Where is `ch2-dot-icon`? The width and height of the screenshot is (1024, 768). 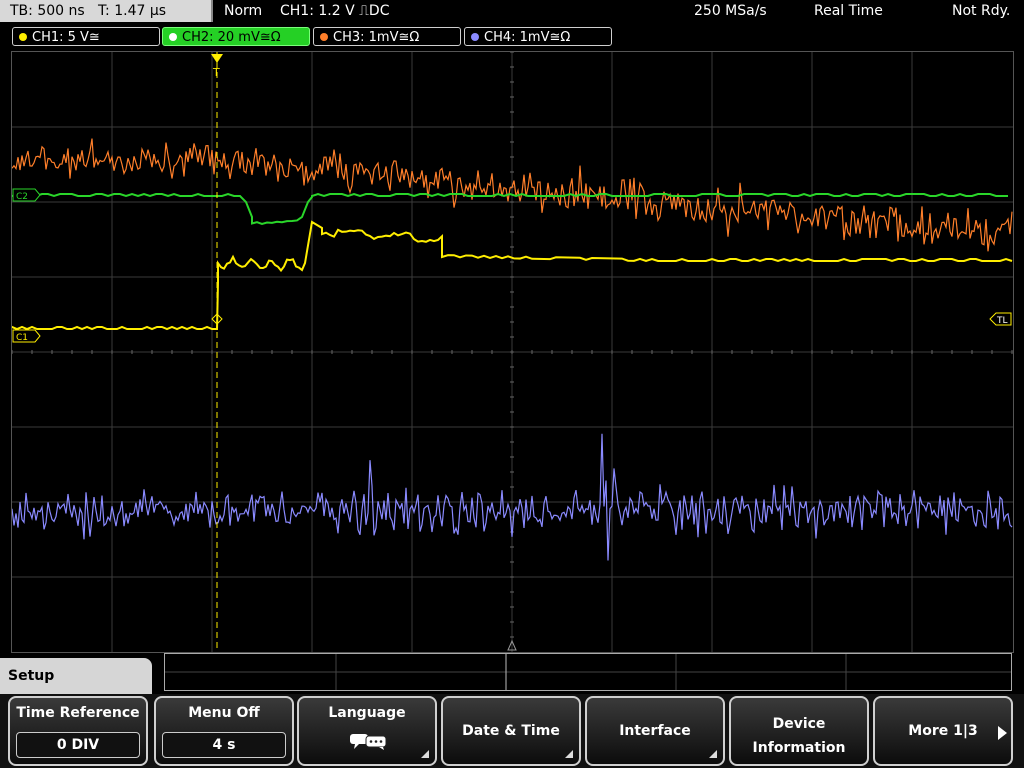 ch2-dot-icon is located at coordinates (173, 37).